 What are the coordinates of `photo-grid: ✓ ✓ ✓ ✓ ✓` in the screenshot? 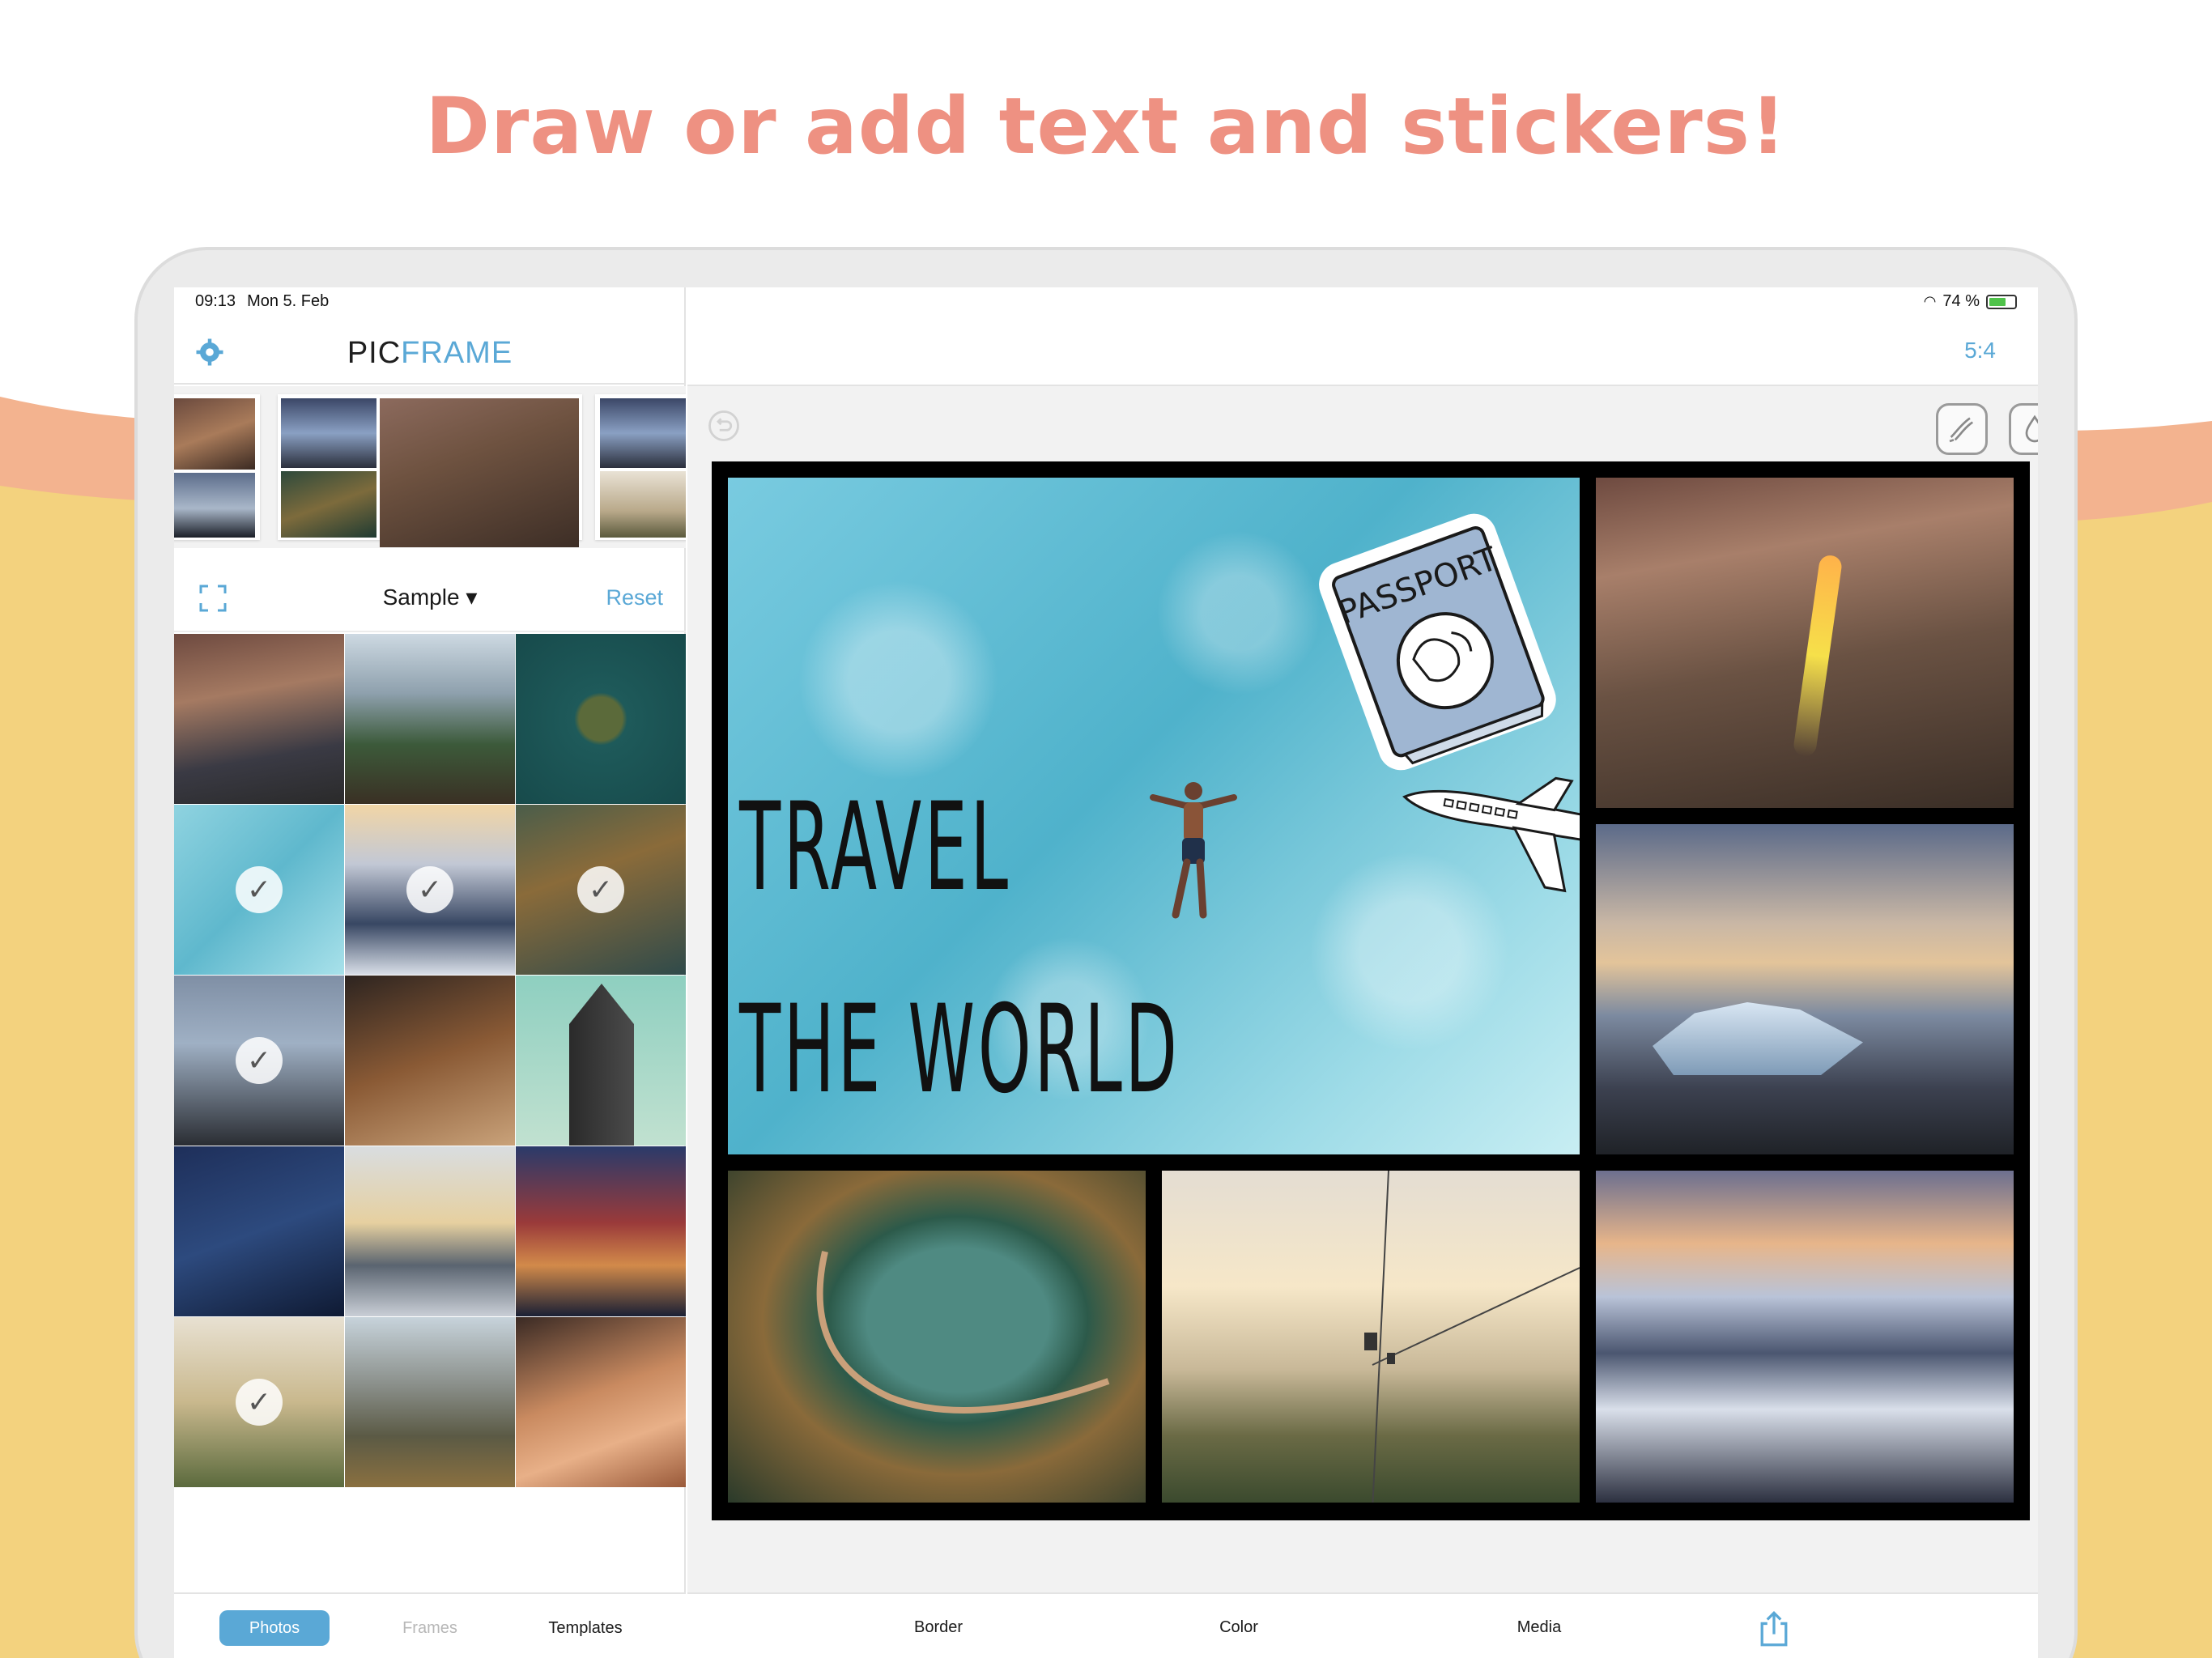 It's located at (430, 1068).